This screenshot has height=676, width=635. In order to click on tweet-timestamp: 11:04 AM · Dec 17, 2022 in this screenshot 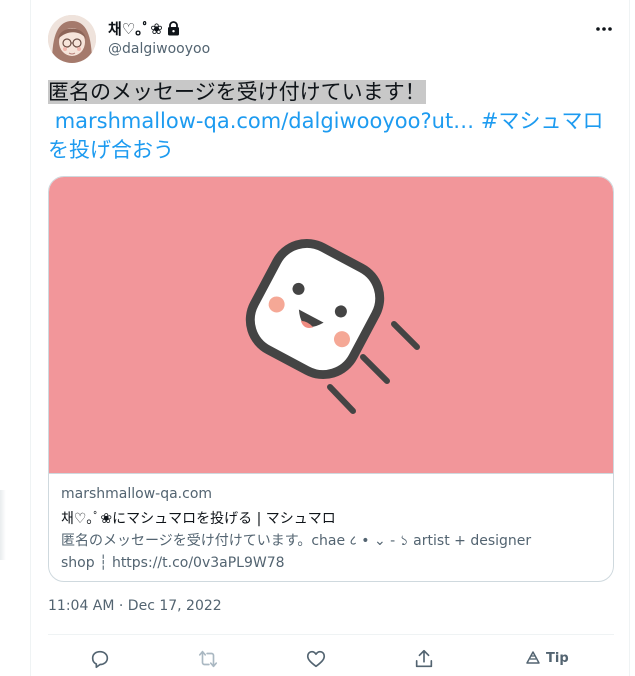, I will do `click(135, 606)`.